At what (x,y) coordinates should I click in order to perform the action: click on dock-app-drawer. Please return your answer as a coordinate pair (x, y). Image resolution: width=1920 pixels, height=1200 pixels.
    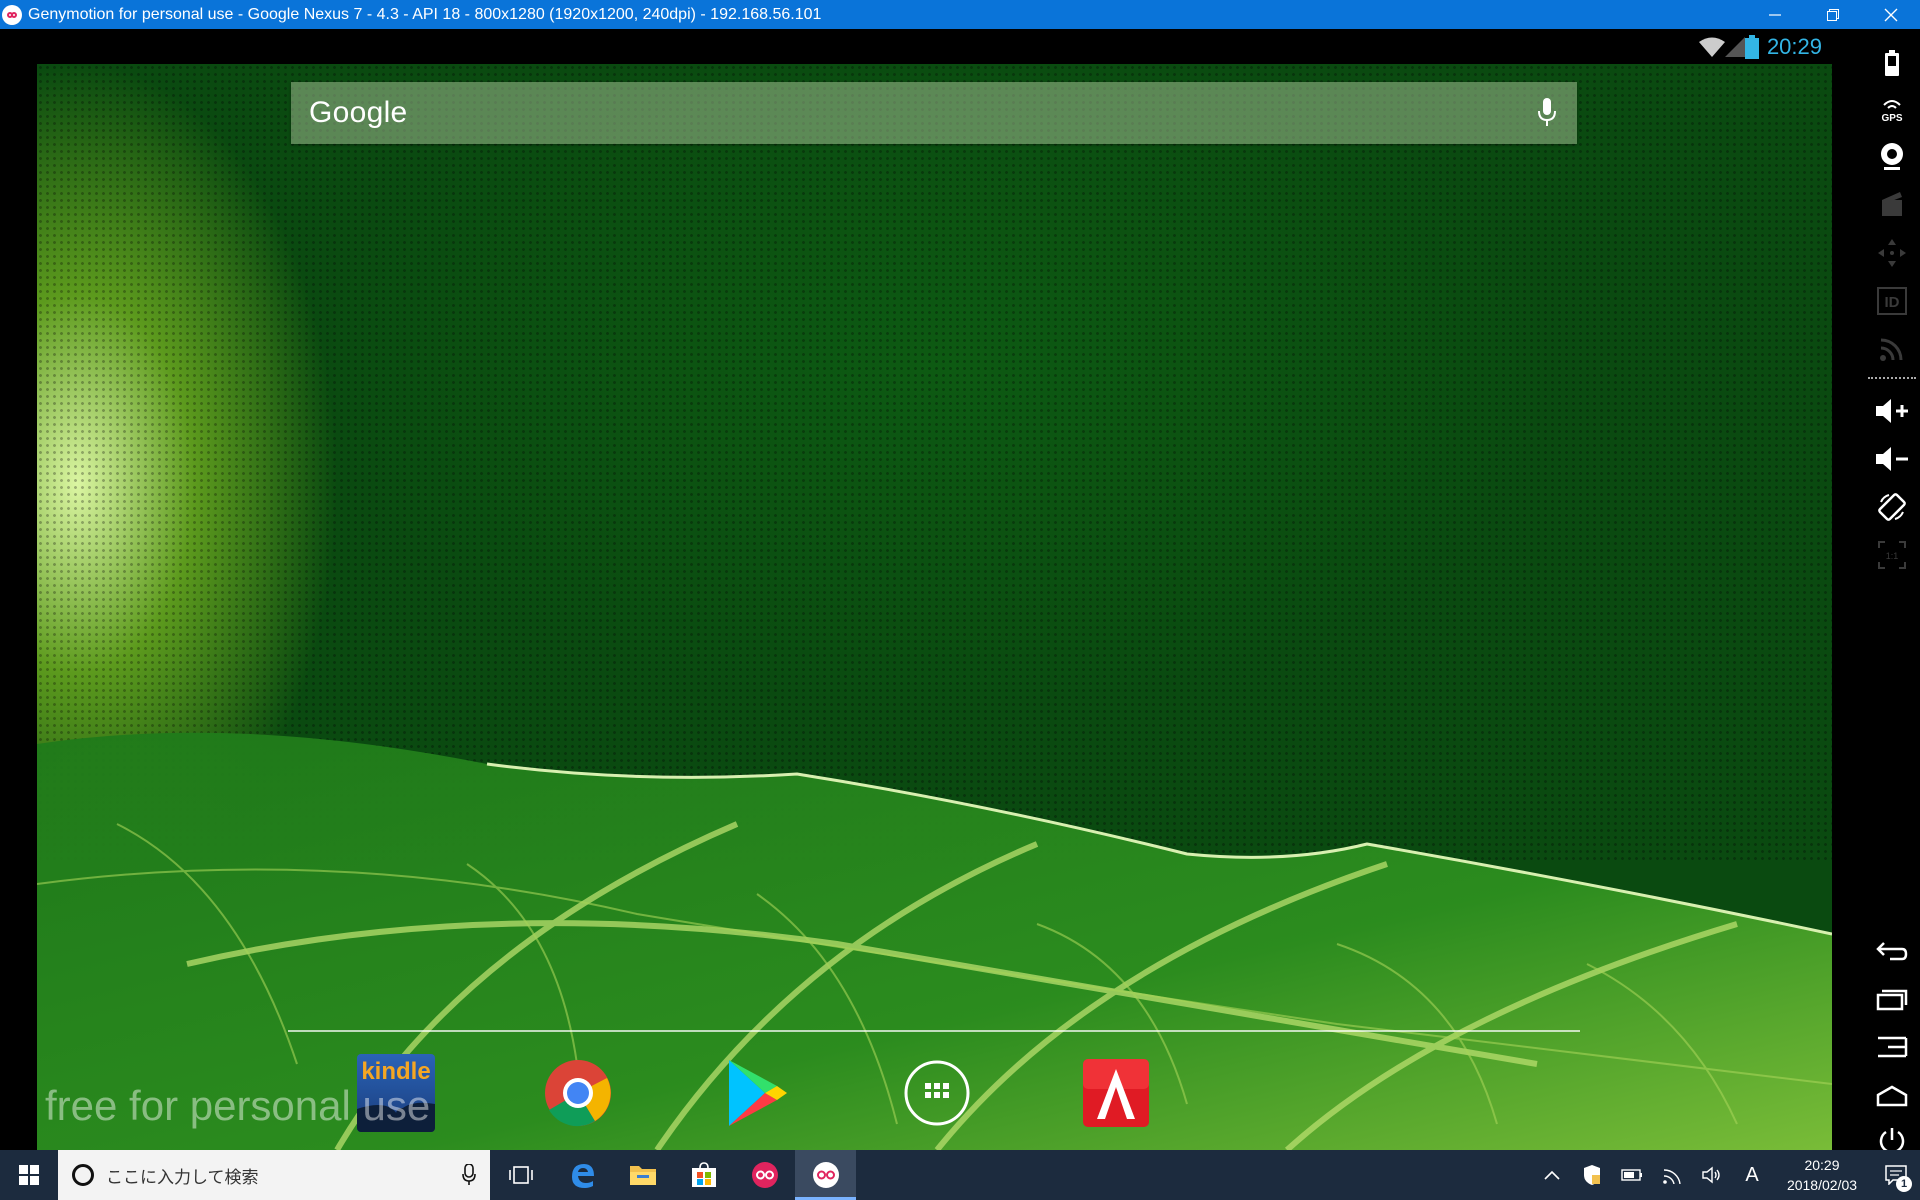
    Looking at the image, I should click on (937, 1093).